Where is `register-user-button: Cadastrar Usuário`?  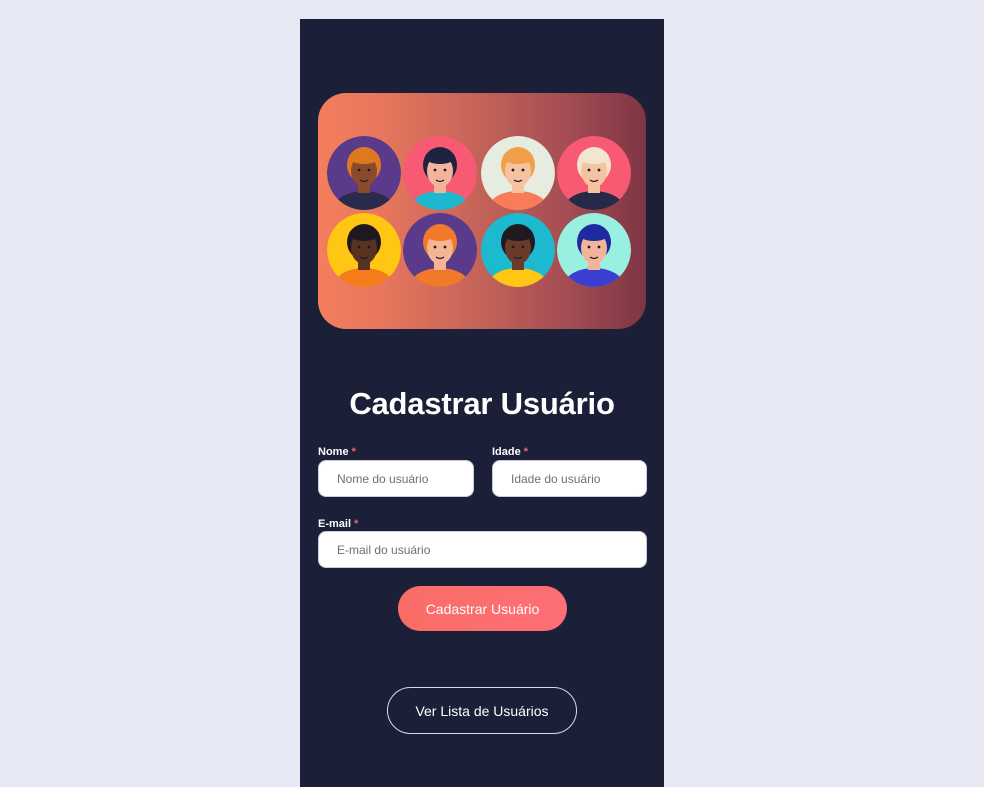 register-user-button: Cadastrar Usuário is located at coordinates (482, 608).